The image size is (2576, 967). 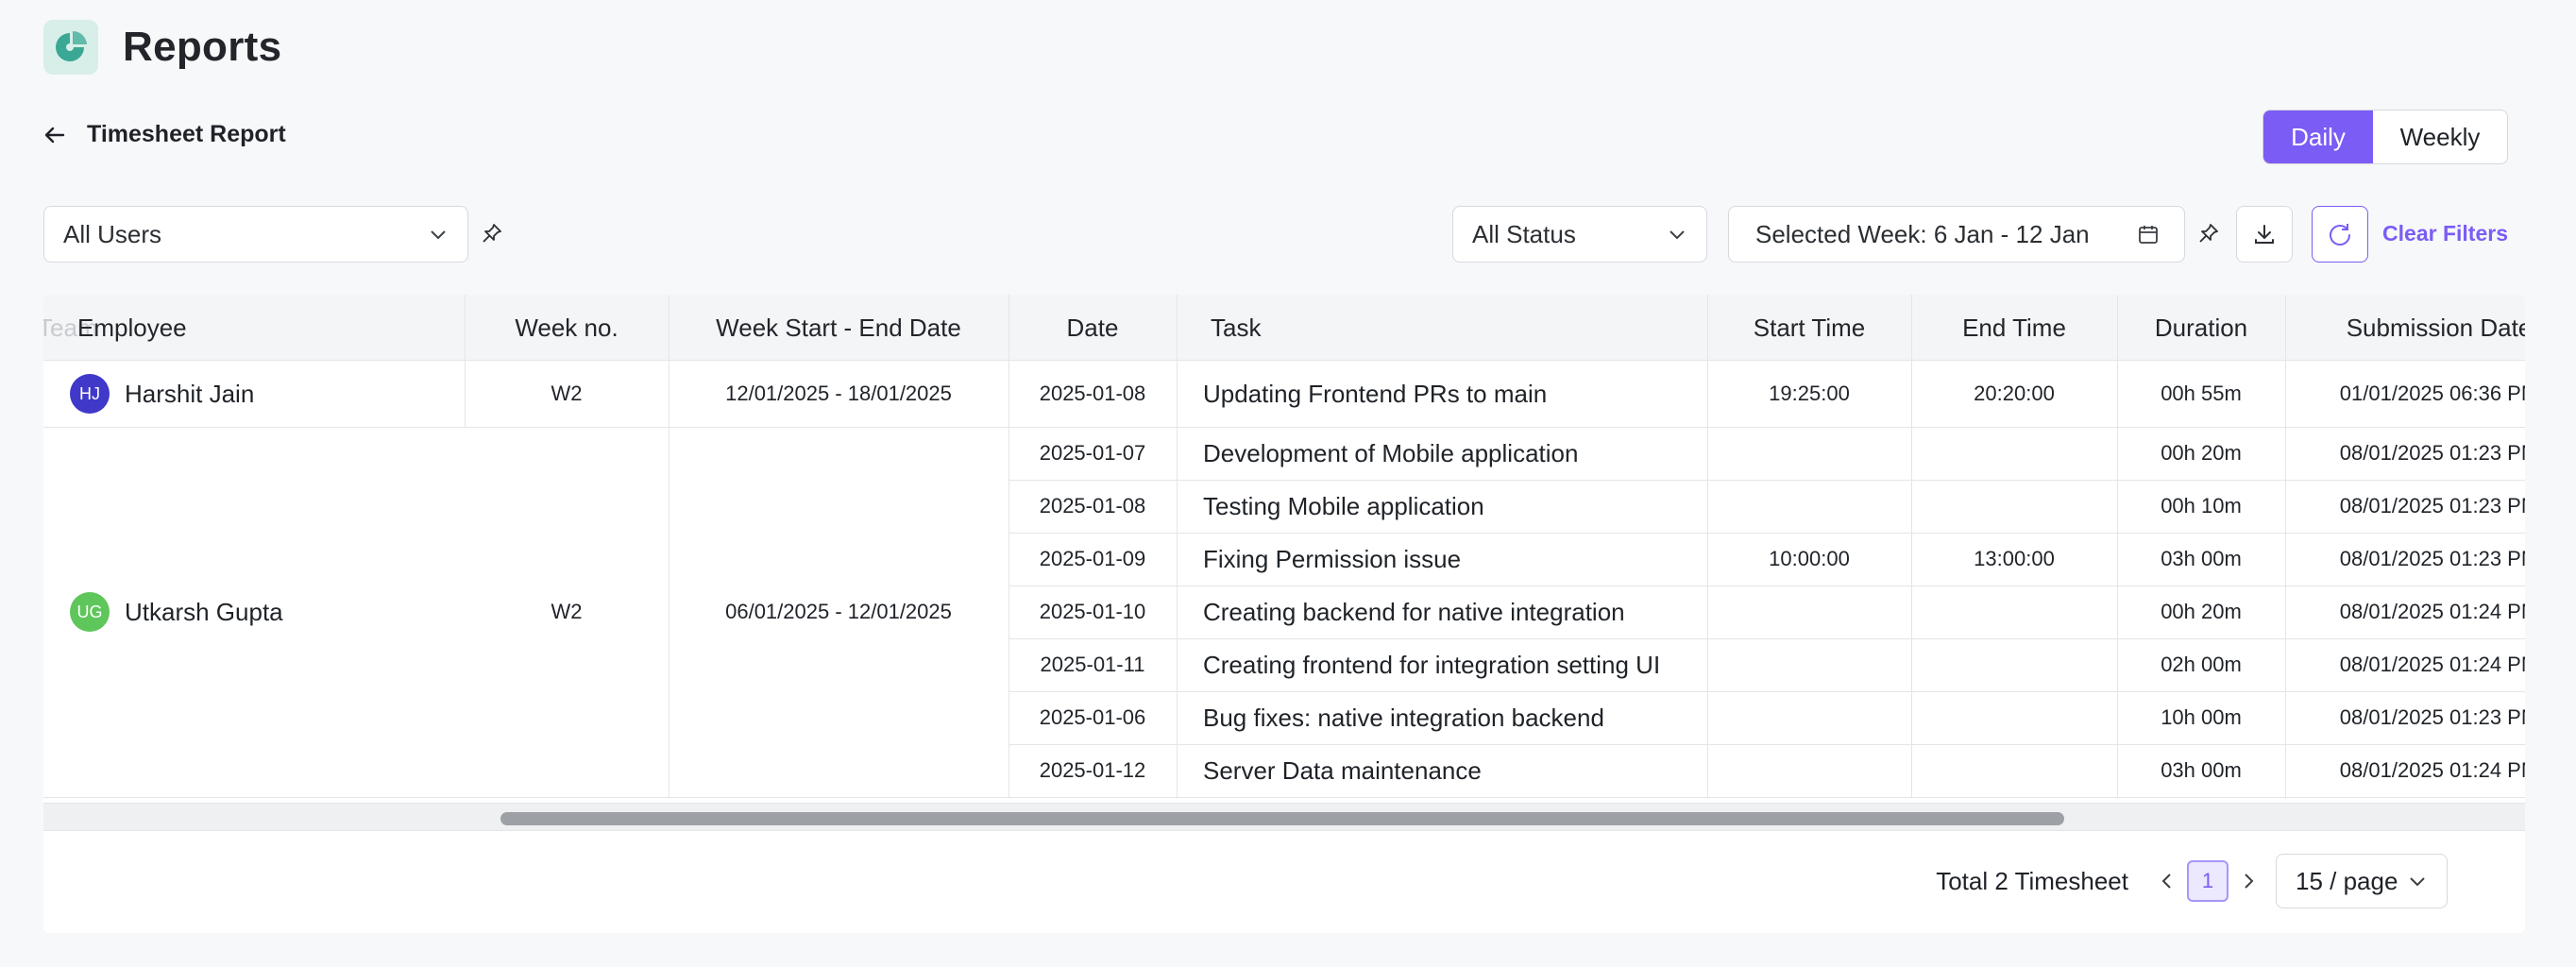 I want to click on header-week-no: Week no., so click(x=567, y=328).